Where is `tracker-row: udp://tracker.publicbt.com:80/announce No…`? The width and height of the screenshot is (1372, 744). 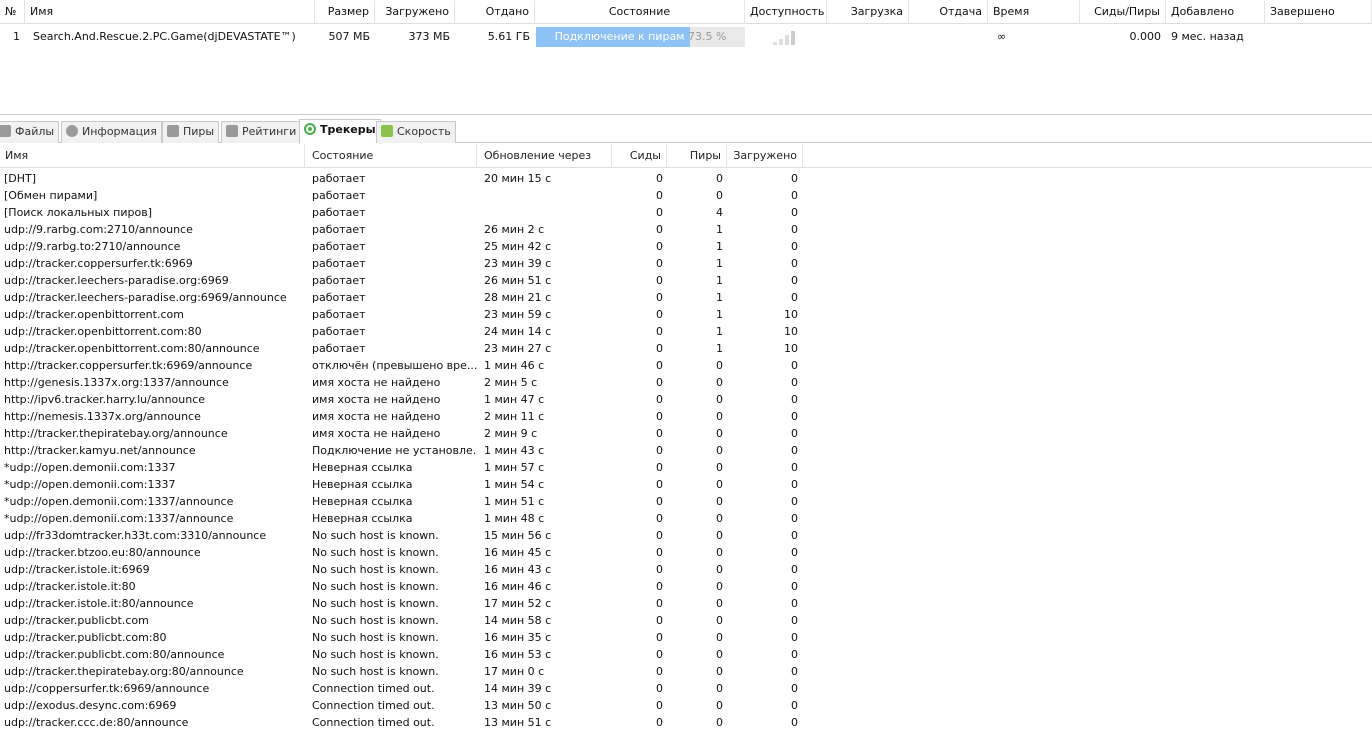
tracker-row: udp://tracker.publicbt.com:80/announce No… is located at coordinates (686, 654).